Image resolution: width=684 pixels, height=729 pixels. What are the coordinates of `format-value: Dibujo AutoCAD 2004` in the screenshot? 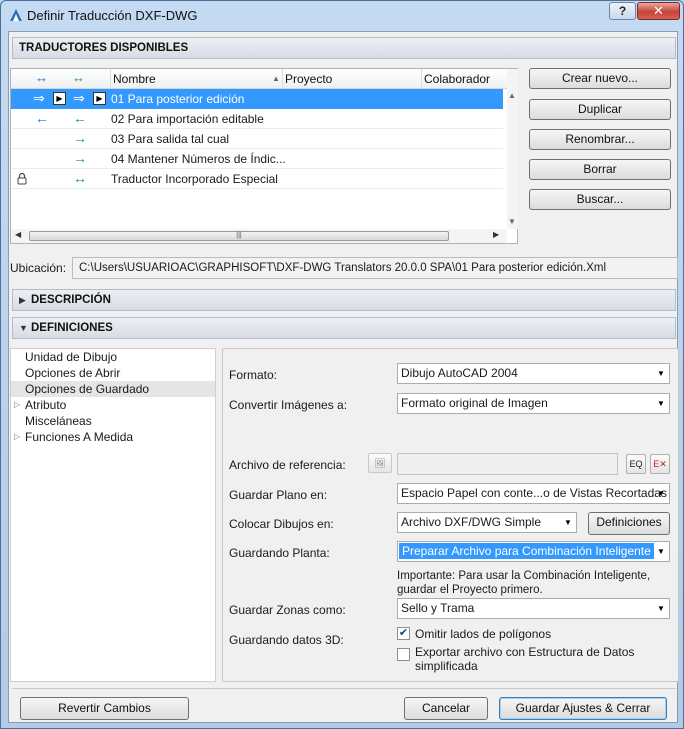 It's located at (459, 373).